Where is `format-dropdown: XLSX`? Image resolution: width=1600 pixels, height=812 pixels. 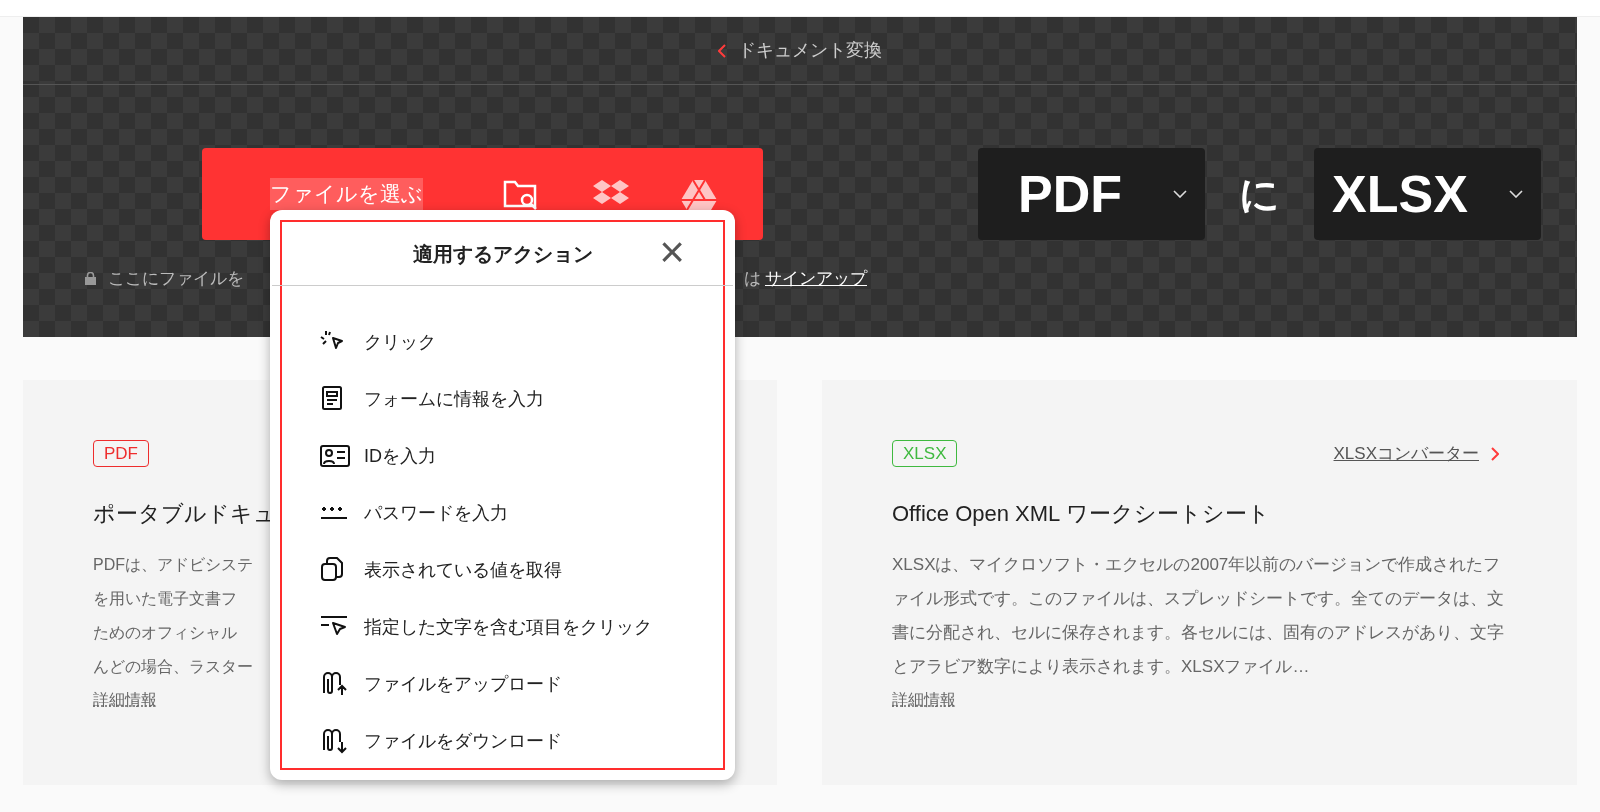 format-dropdown: XLSX is located at coordinates (1427, 194).